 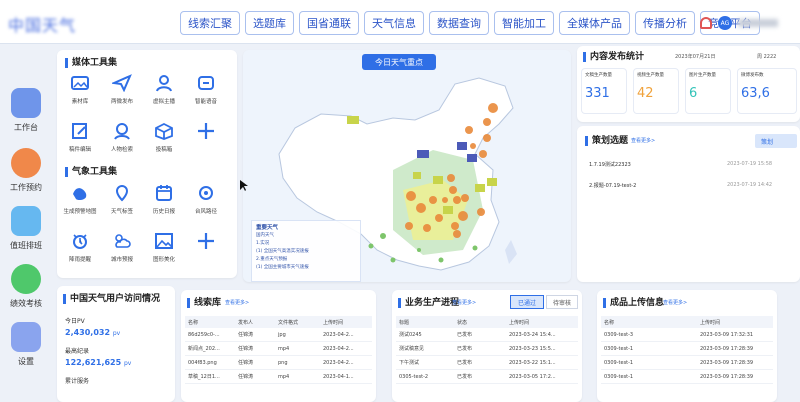 I want to click on tool-label: 虚拟主播, so click(x=163, y=102).